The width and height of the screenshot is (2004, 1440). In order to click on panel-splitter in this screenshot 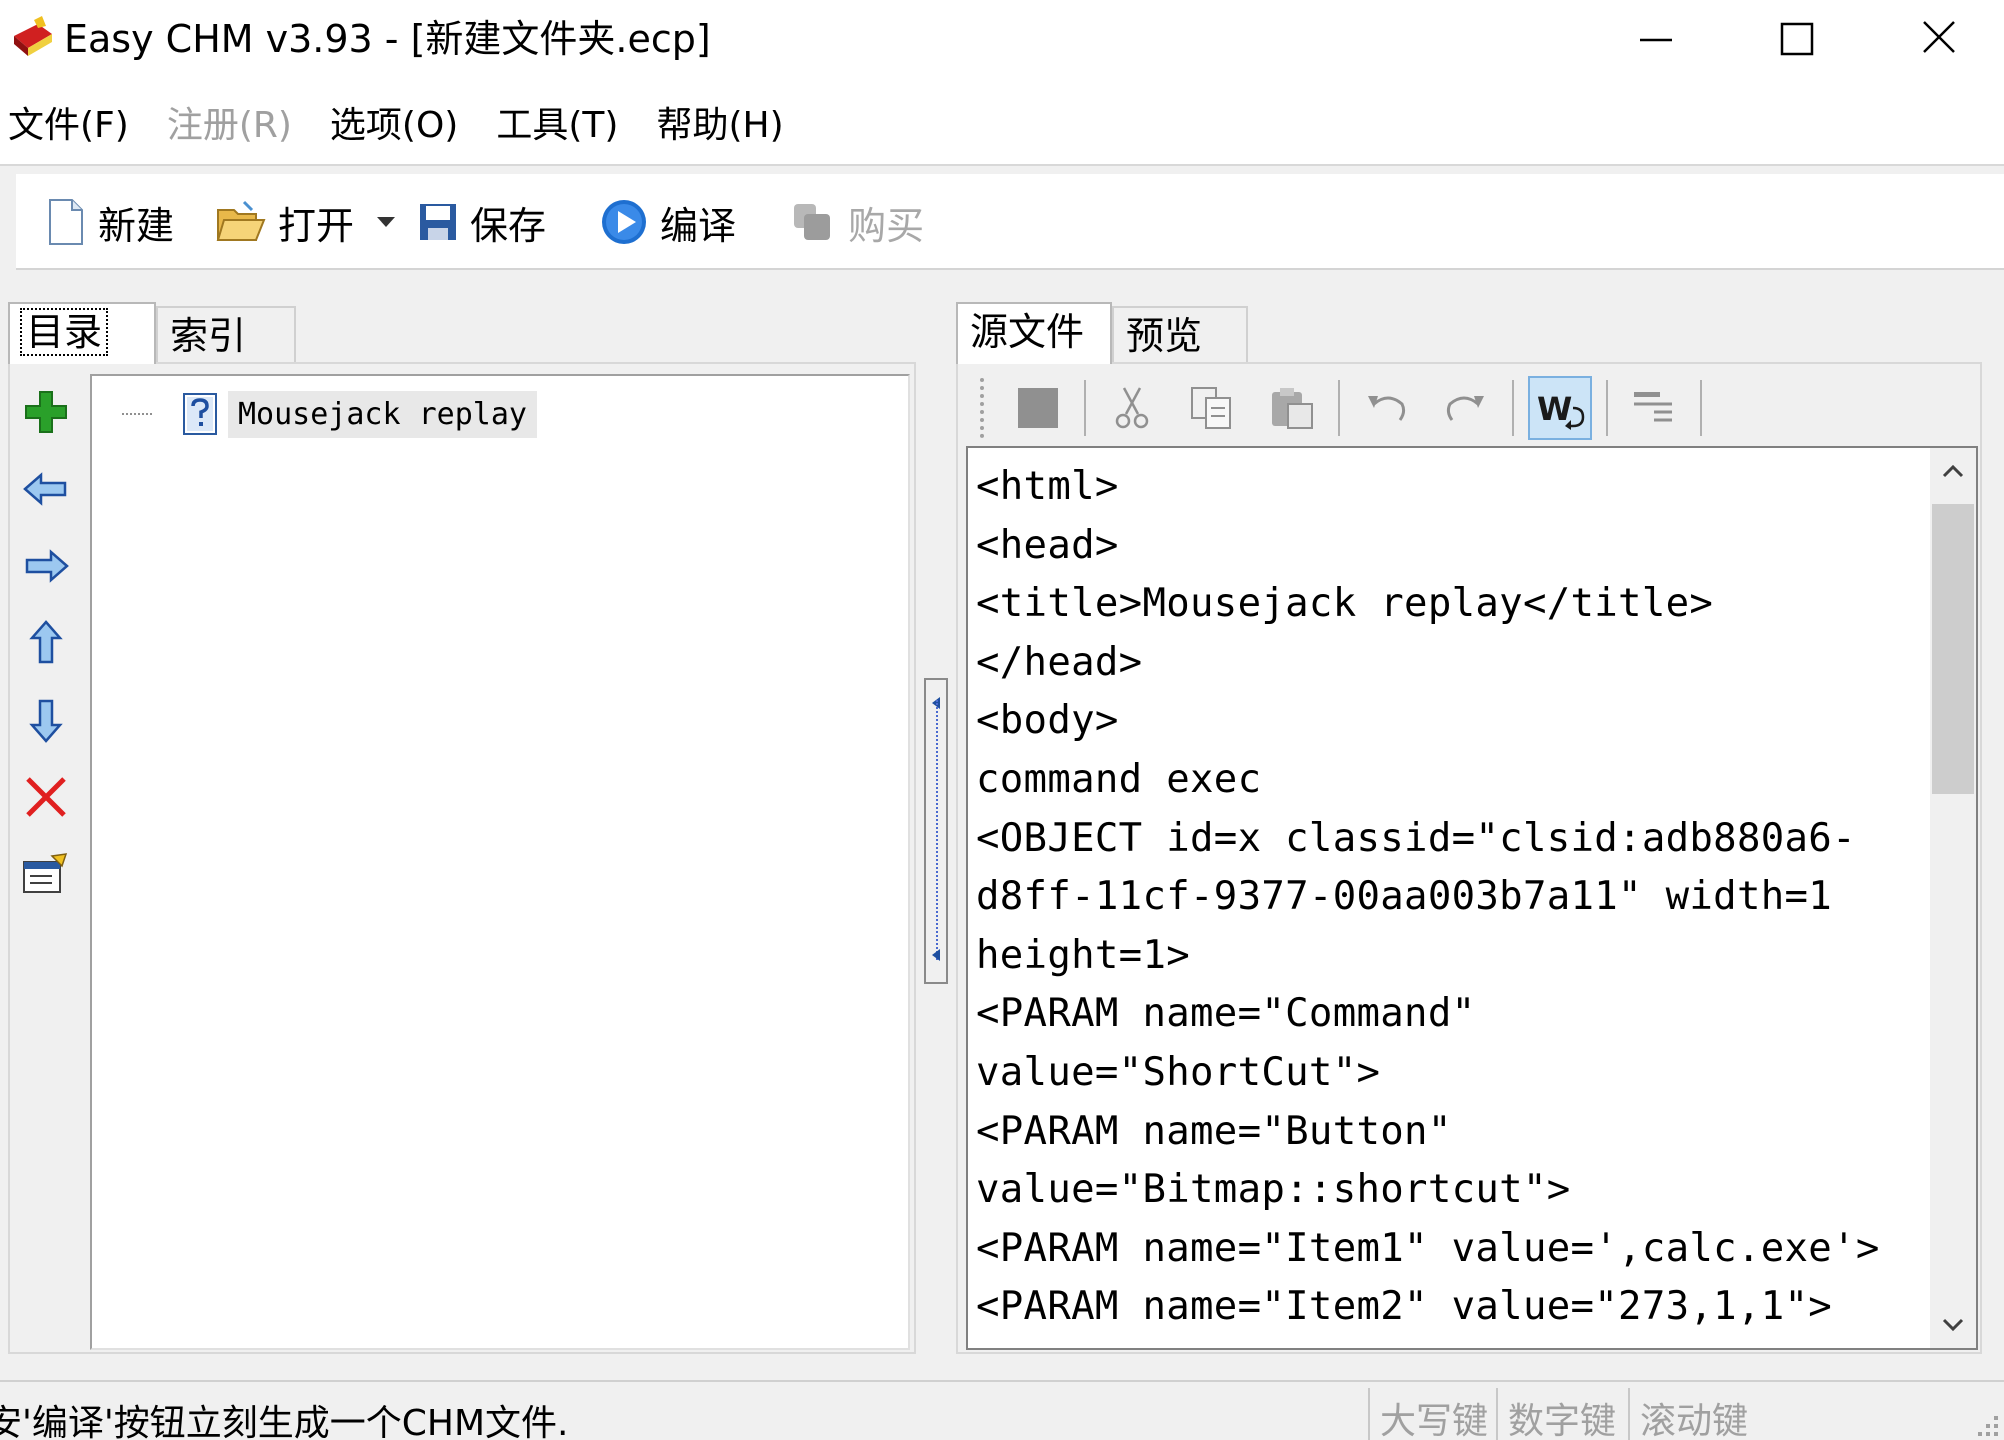, I will do `click(936, 831)`.